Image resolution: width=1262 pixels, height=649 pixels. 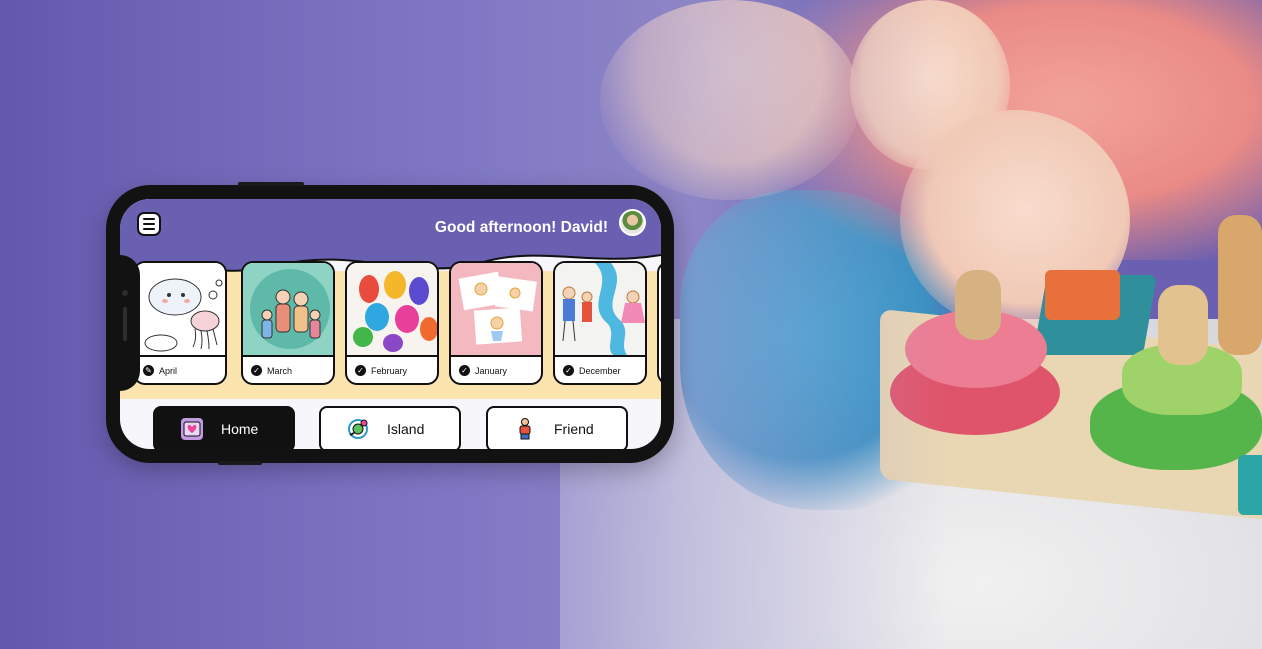 What do you see at coordinates (280, 370) in the screenshot?
I see `card-label: March` at bounding box center [280, 370].